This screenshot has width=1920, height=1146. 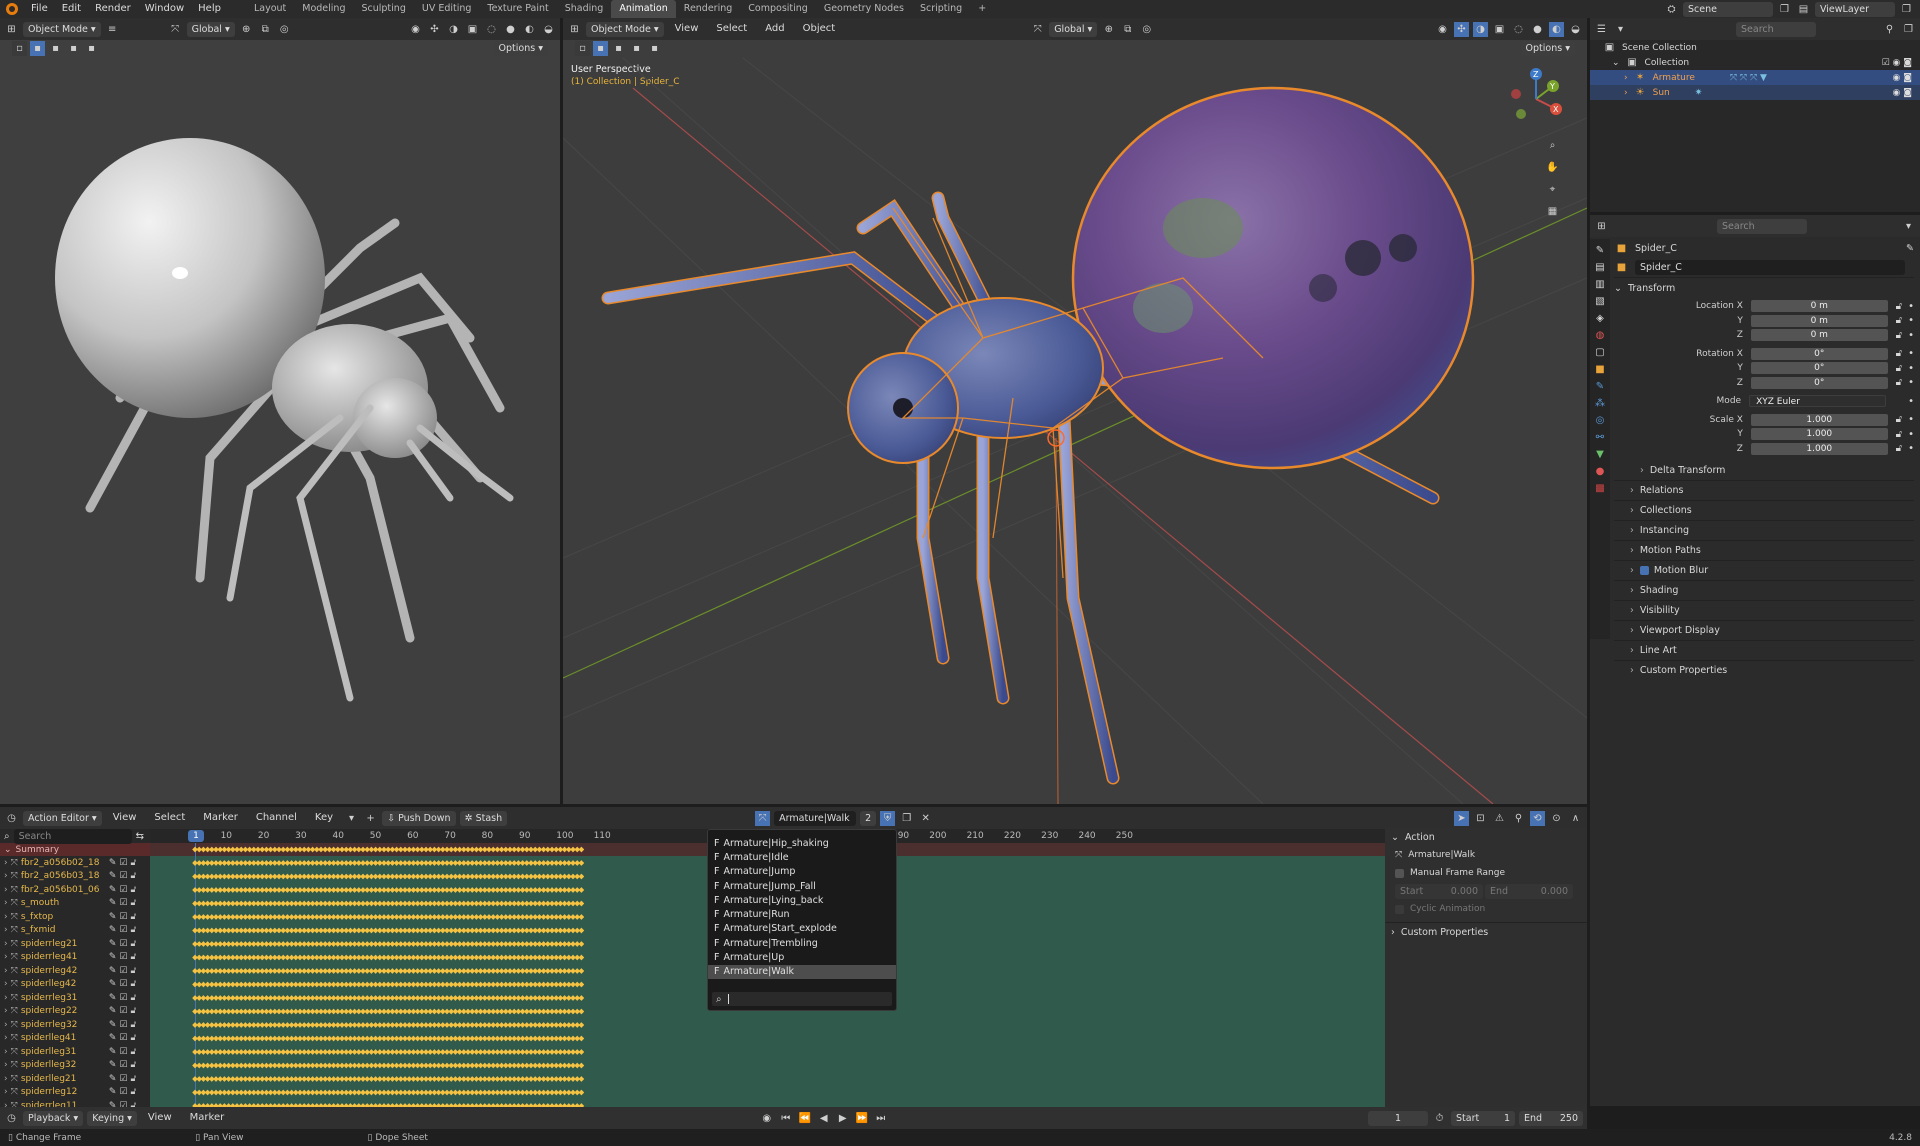 What do you see at coordinates (1728, 9) in the screenshot?
I see `scene-selector: Scene` at bounding box center [1728, 9].